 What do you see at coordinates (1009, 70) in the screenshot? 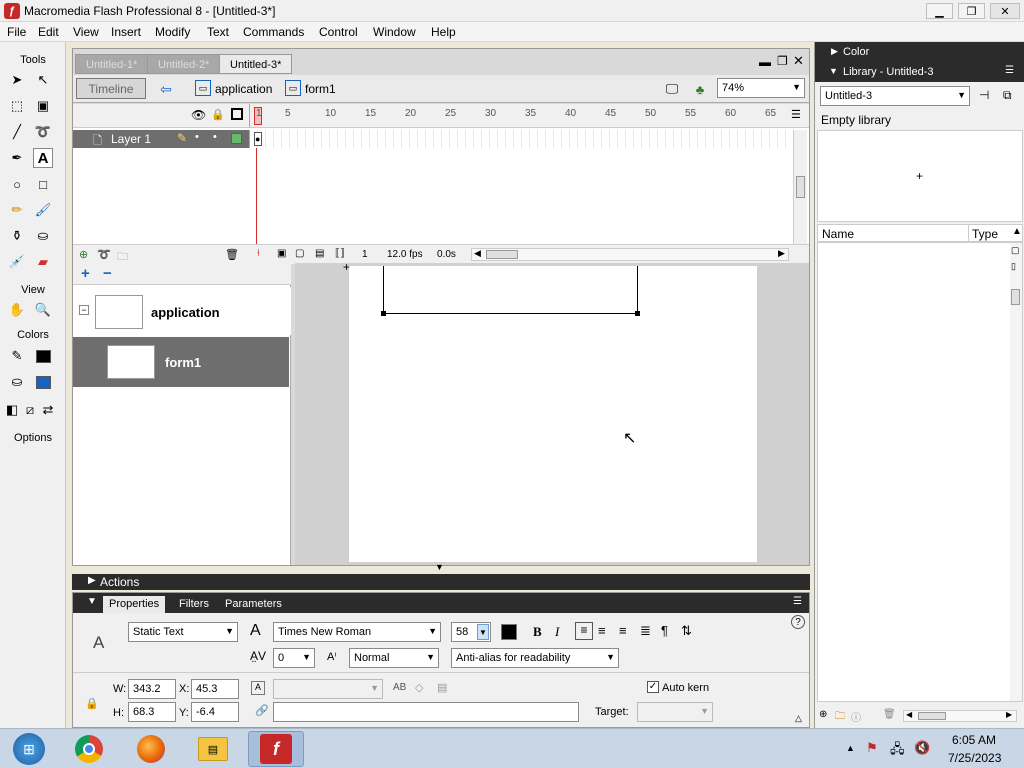
I see `panel-menu-icon: ☰` at bounding box center [1009, 70].